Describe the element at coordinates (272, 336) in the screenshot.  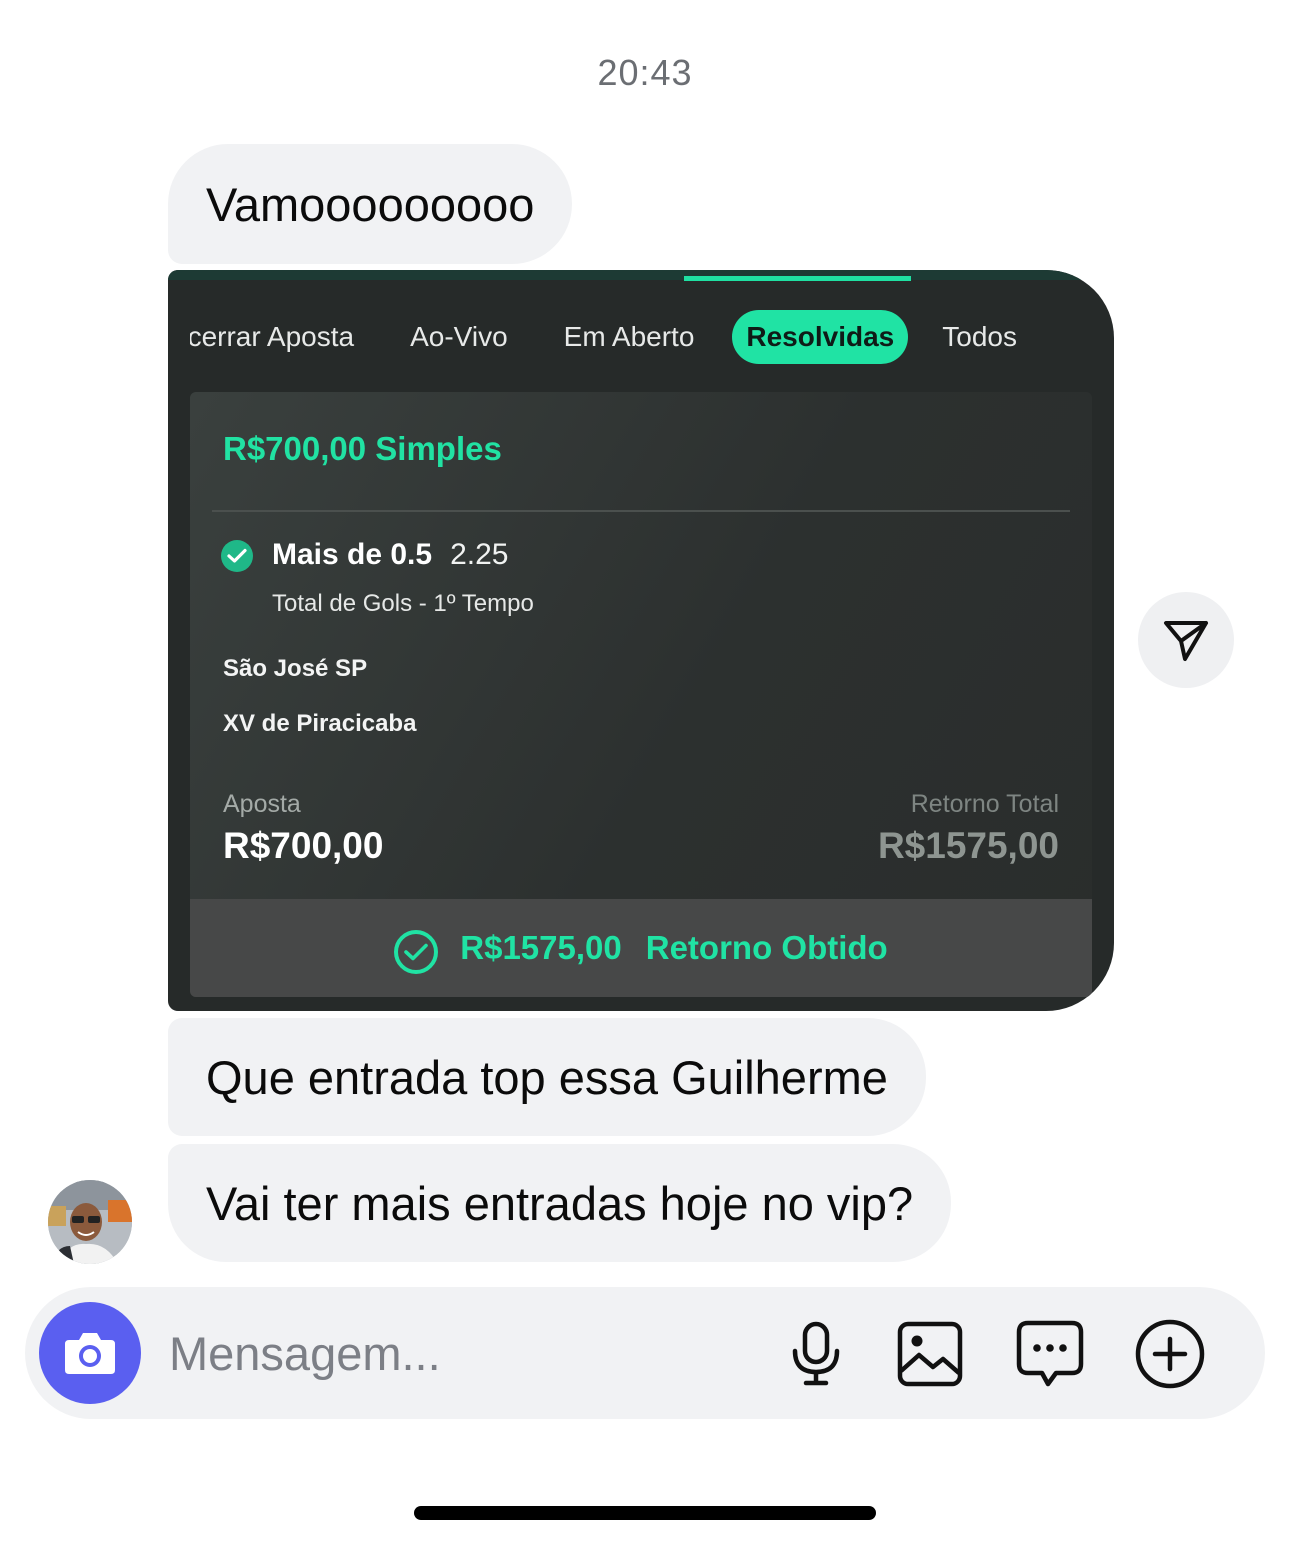
I see `tab-encerrar-aposta: ncerrar Aposta` at that location.